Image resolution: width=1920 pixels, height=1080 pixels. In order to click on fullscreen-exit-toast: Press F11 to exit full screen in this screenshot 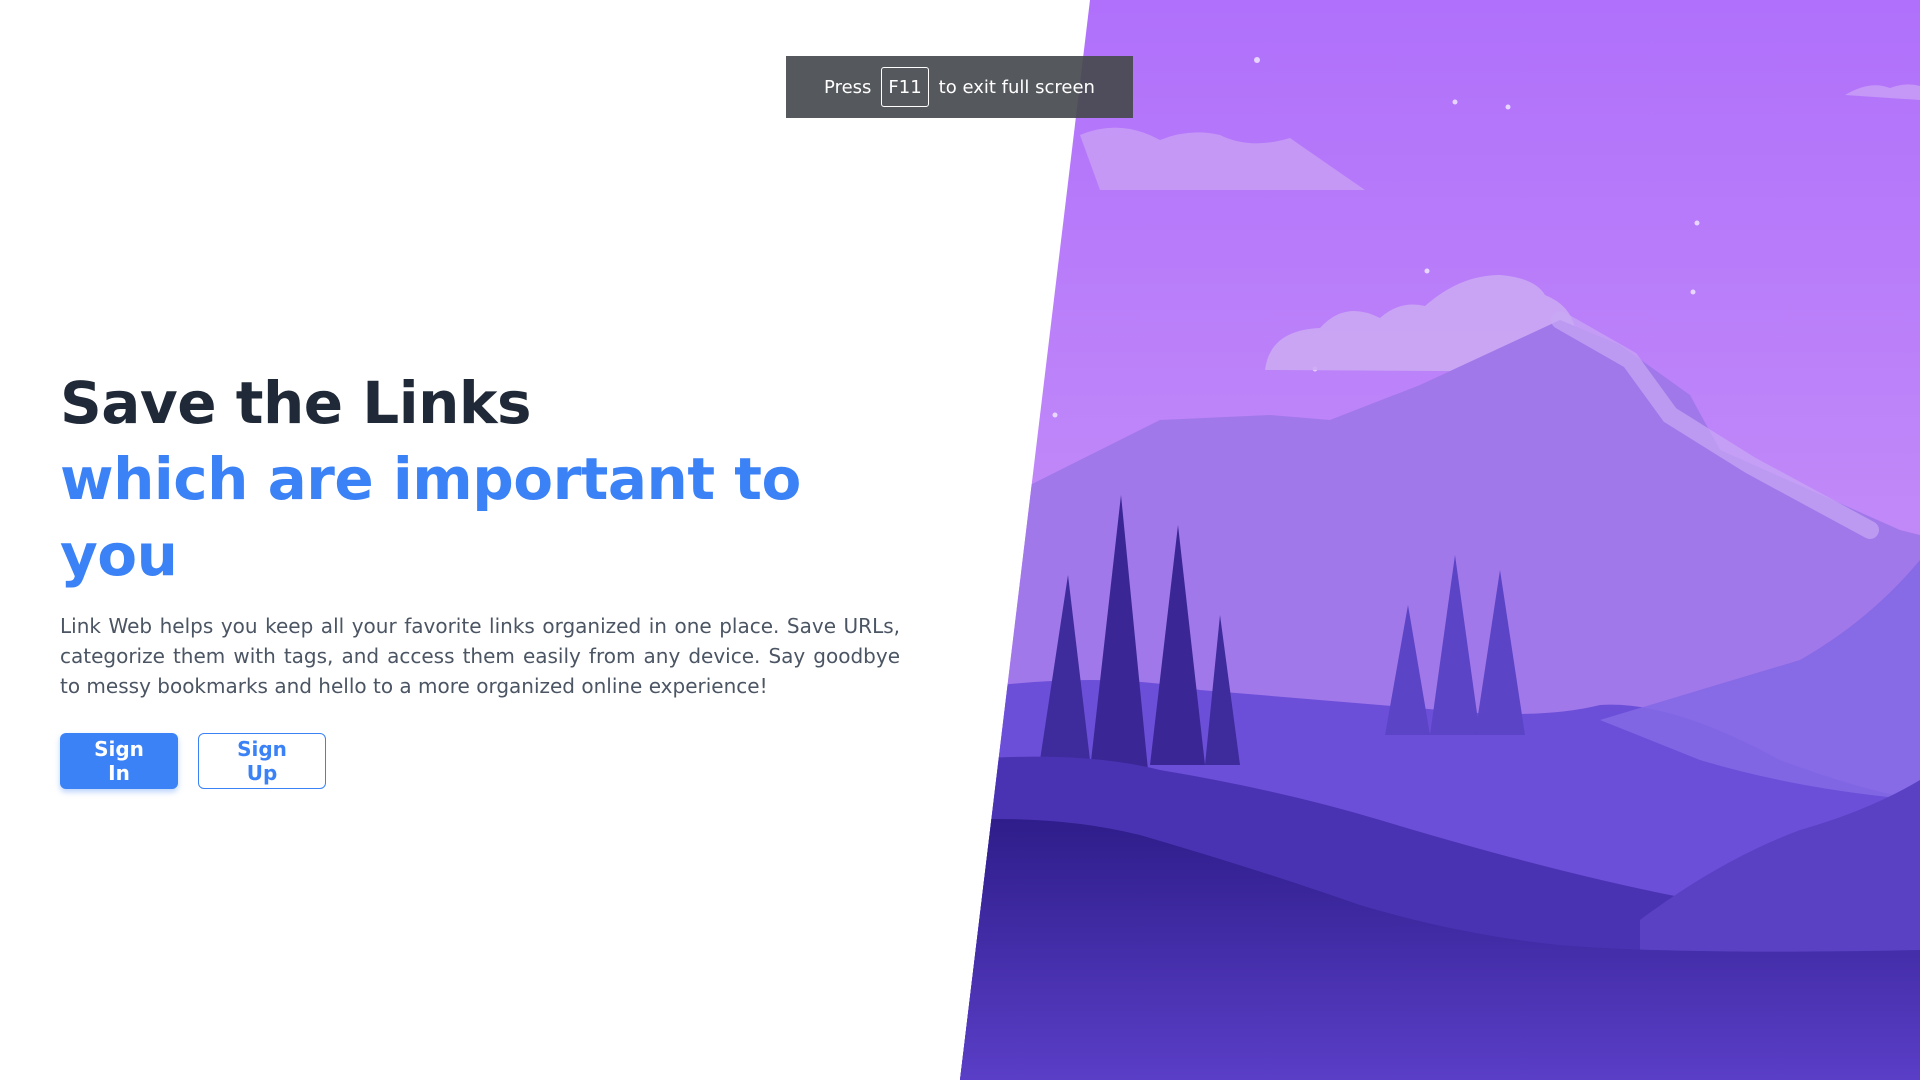, I will do `click(959, 87)`.